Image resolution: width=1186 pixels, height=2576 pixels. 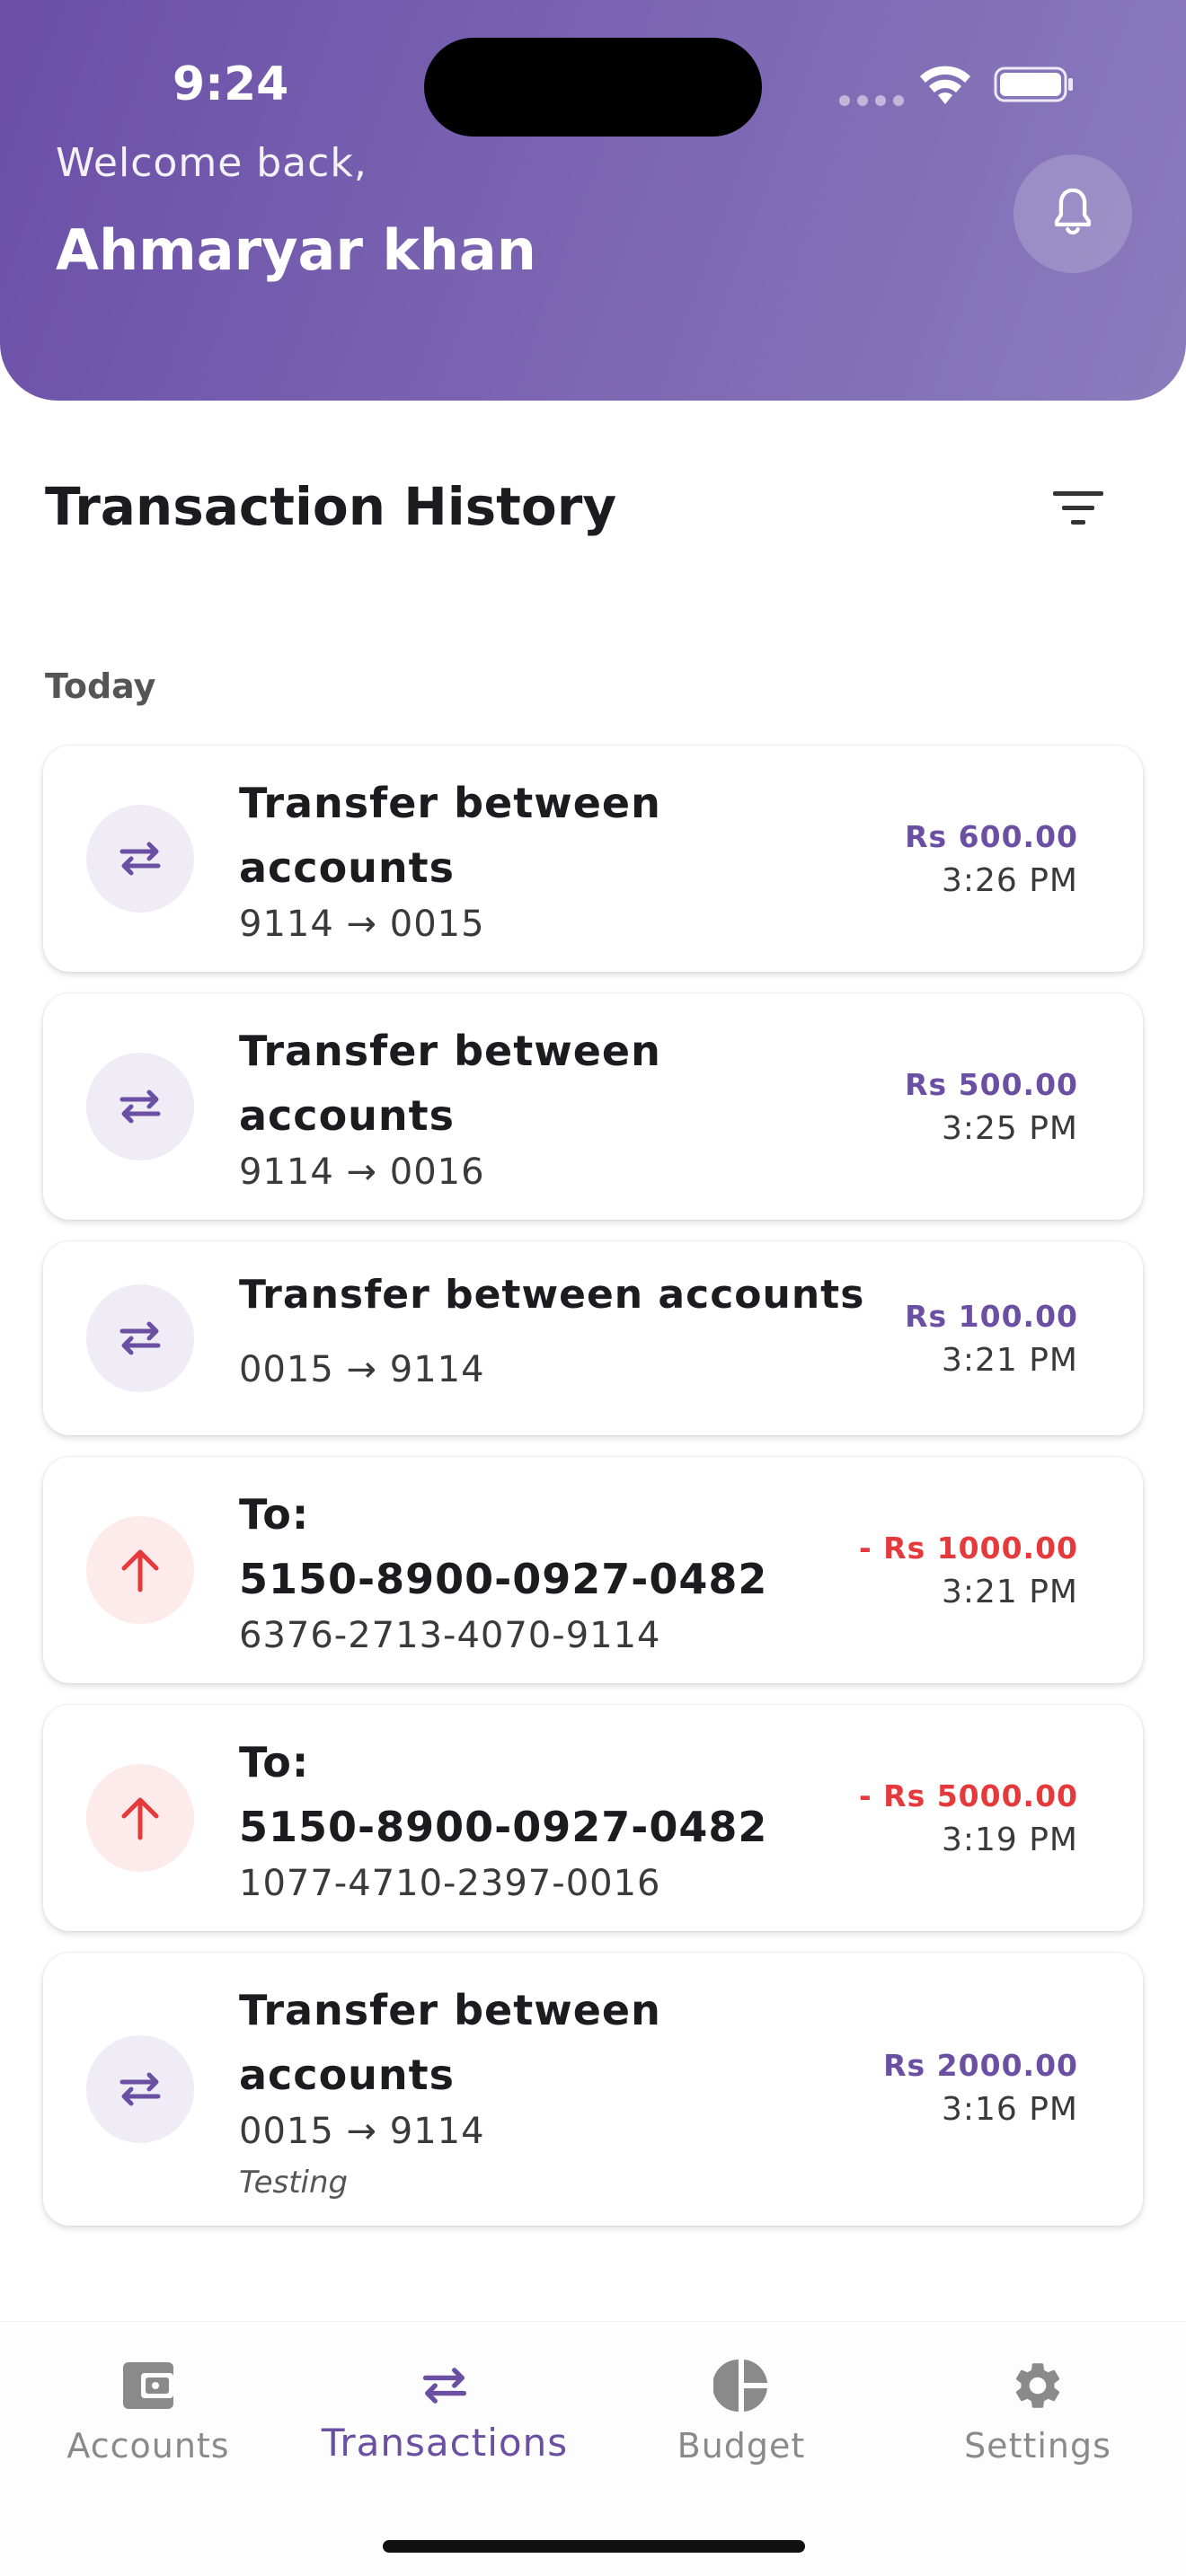 What do you see at coordinates (968, 1795) in the screenshot?
I see `transaction-amount: - Rs 5000.00` at bounding box center [968, 1795].